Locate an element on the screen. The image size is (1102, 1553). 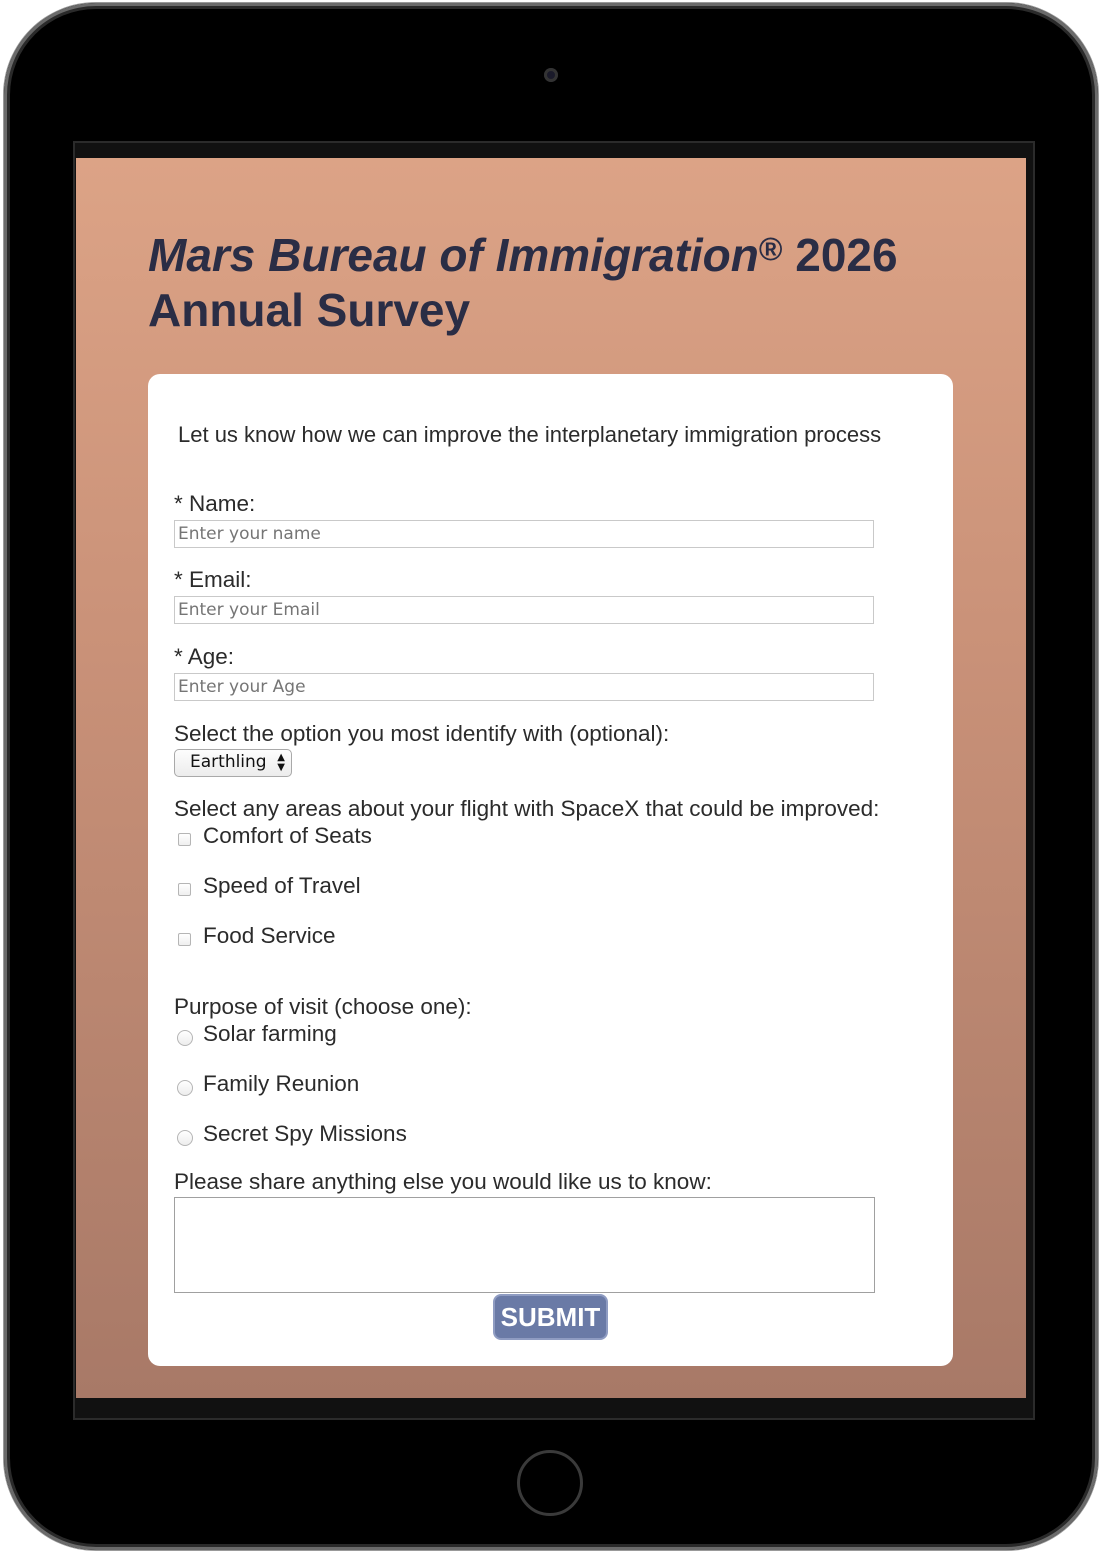
age-input is located at coordinates (524, 687).